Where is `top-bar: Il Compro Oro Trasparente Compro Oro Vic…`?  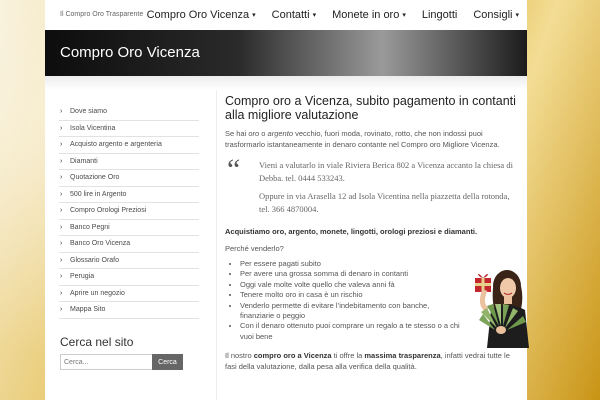
top-bar: Il Compro Oro Trasparente Compro Oro Vic… is located at coordinates (286, 15).